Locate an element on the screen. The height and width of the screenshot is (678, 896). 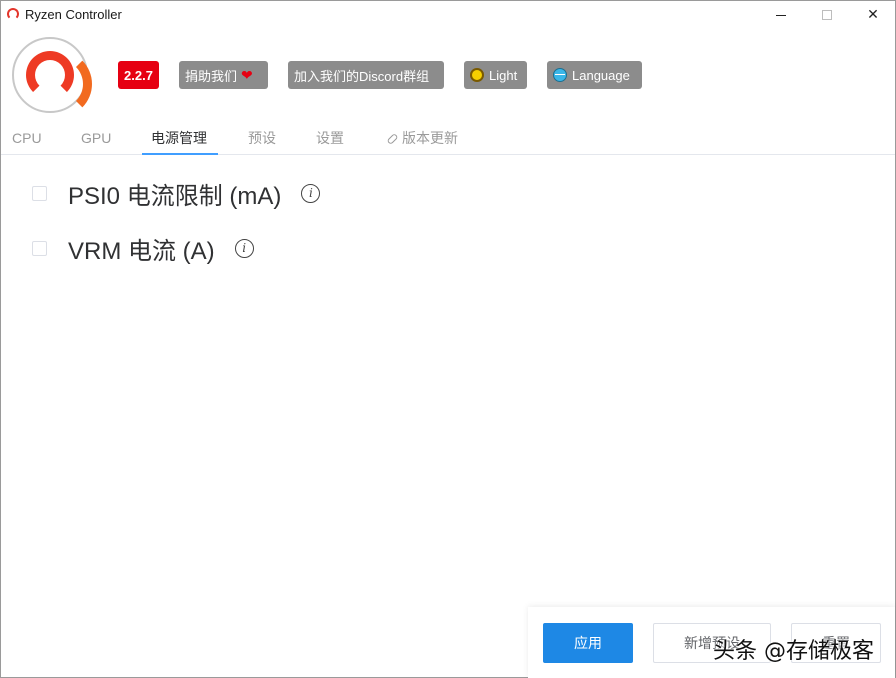
theme-toggle-button: Light is located at coordinates (495, 75).